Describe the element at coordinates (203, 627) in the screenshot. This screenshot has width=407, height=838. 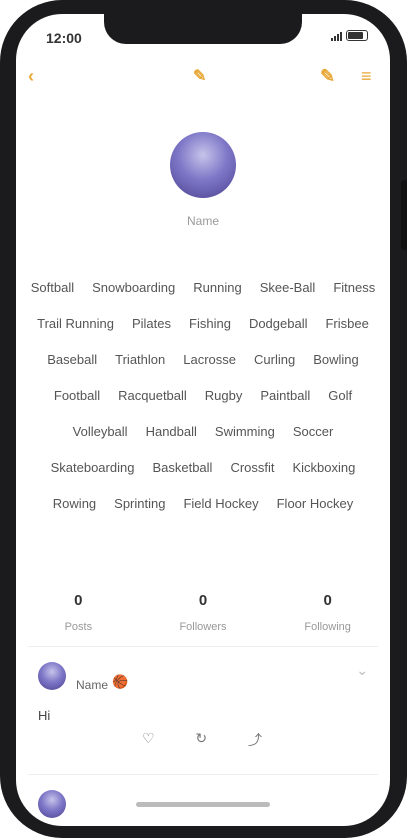
I see `stat-label: Followers` at that location.